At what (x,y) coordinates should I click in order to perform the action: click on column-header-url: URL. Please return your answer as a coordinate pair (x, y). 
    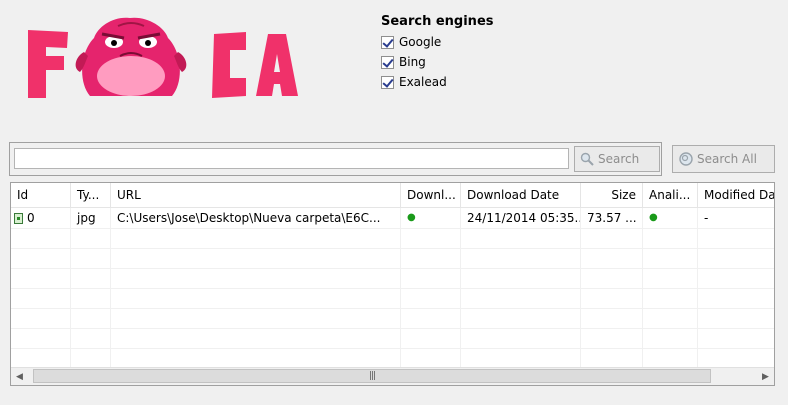
    Looking at the image, I should click on (256, 195).